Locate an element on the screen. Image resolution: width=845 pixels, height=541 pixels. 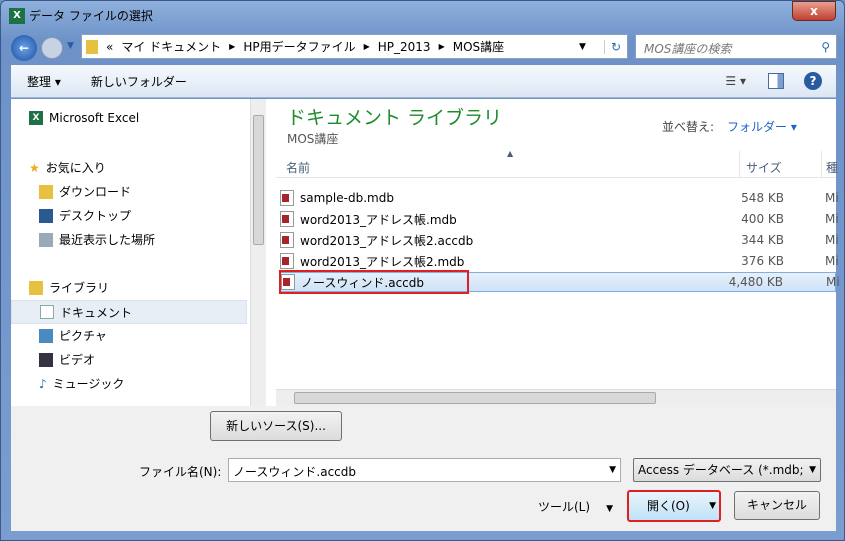
toolbar: 整理 ▾ 新しいフォルダー ☰ ▾ ? is located at coordinates (423, 81).